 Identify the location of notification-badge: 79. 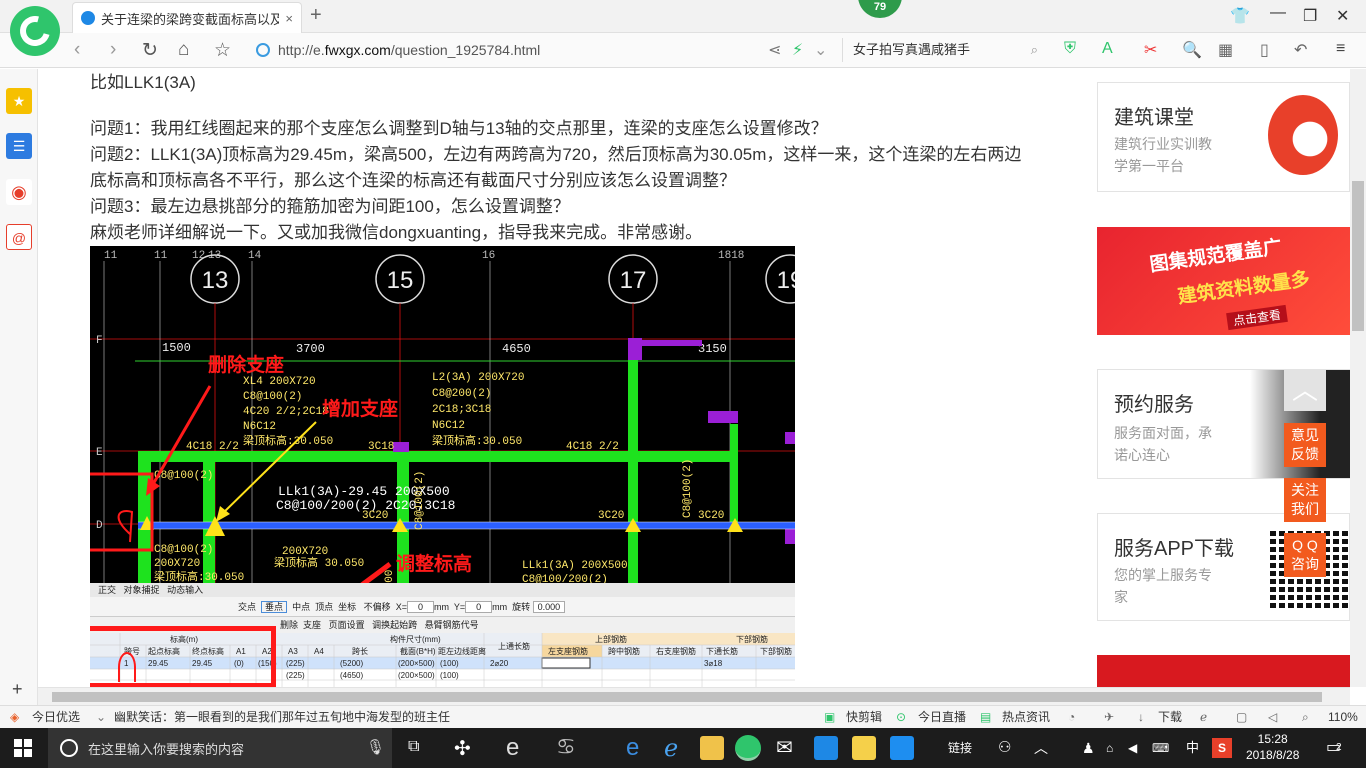
(880, 9).